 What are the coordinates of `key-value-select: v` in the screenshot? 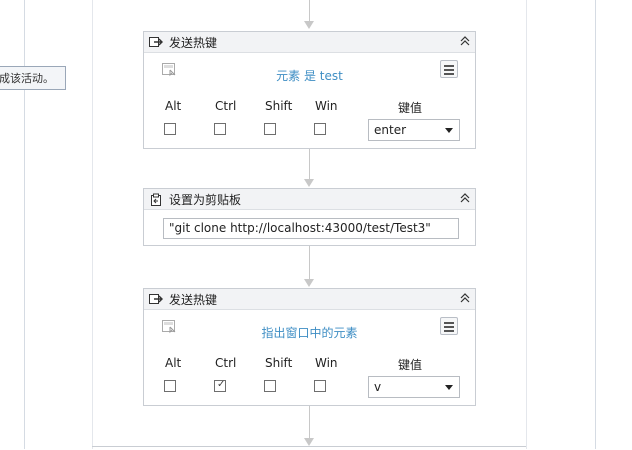 It's located at (414, 387).